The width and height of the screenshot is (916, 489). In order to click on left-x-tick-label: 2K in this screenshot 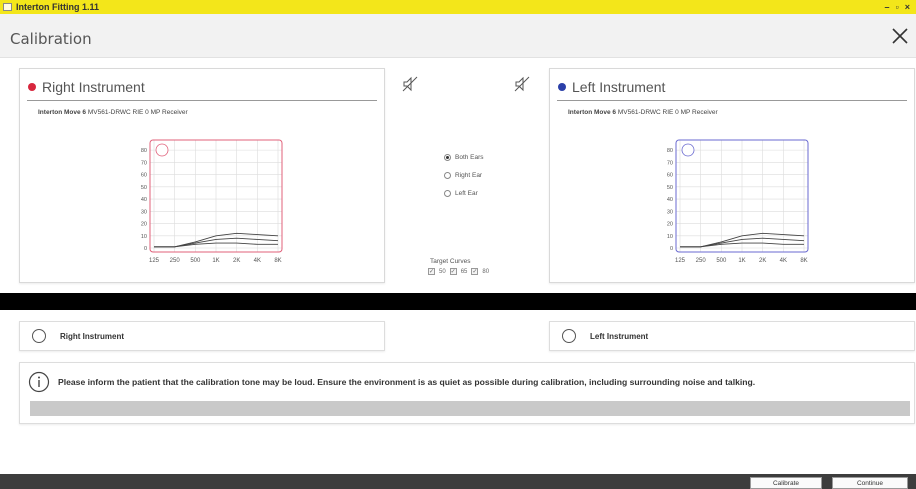, I will do `click(762, 261)`.